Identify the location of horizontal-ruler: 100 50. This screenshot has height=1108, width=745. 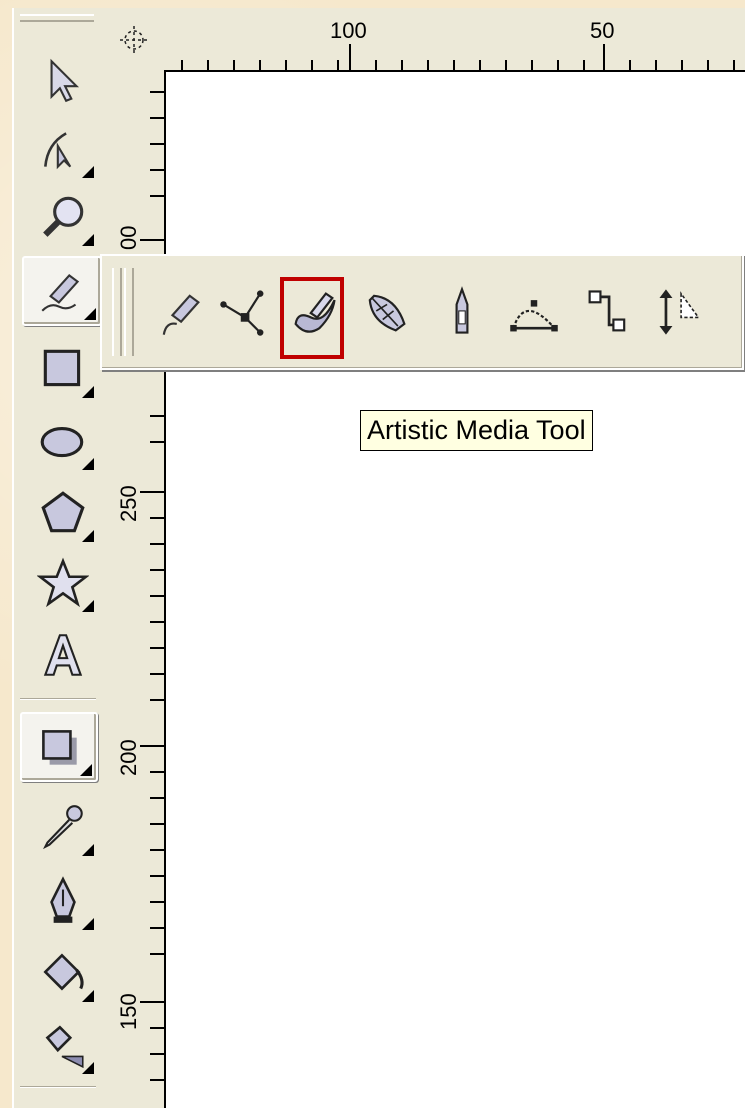
(455, 40).